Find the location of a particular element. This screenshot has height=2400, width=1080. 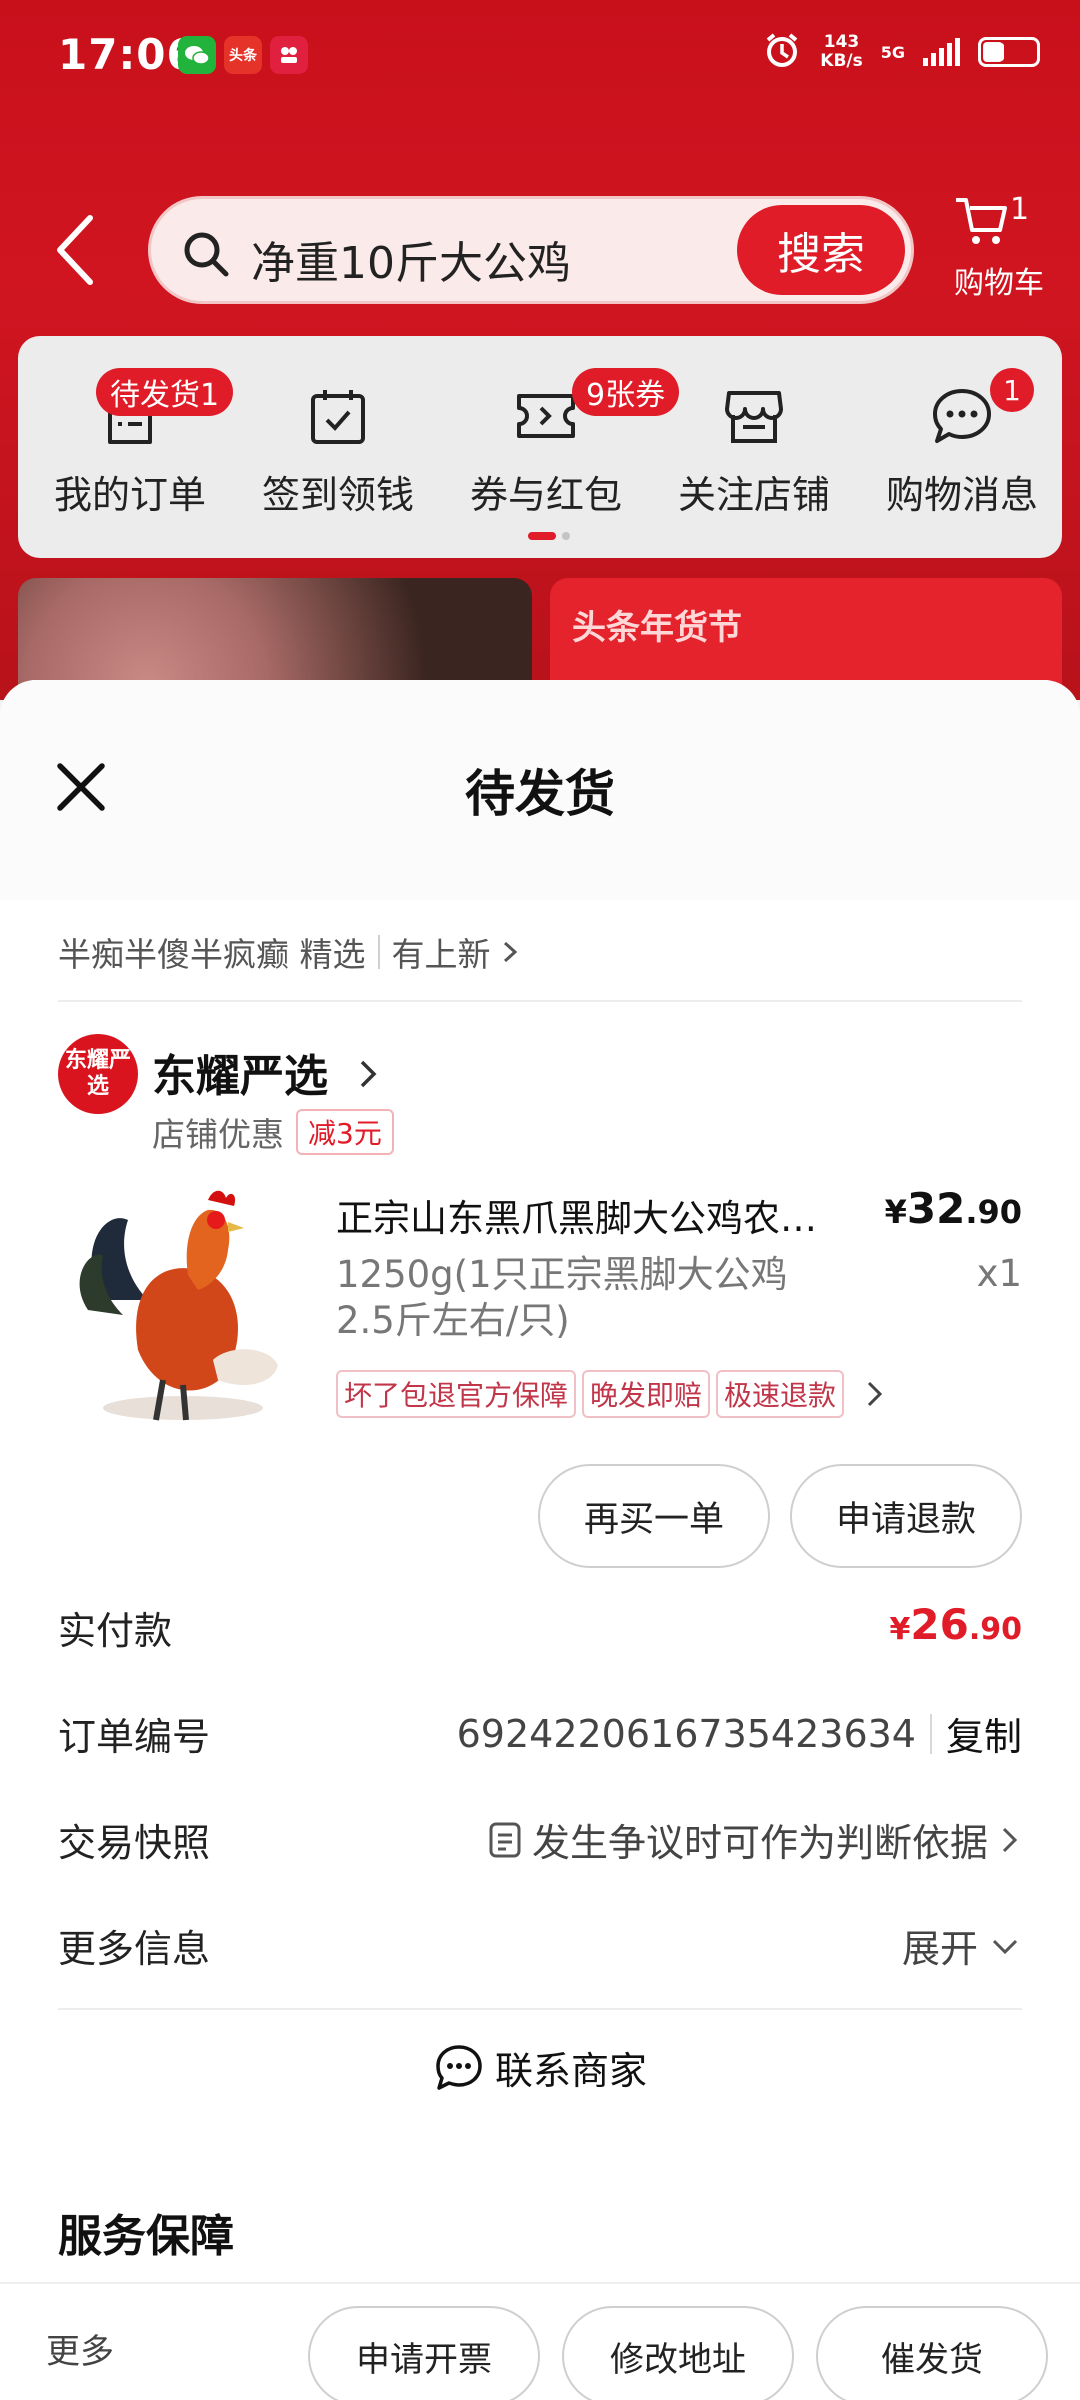

service-tag: 极速退款 is located at coordinates (780, 1394).